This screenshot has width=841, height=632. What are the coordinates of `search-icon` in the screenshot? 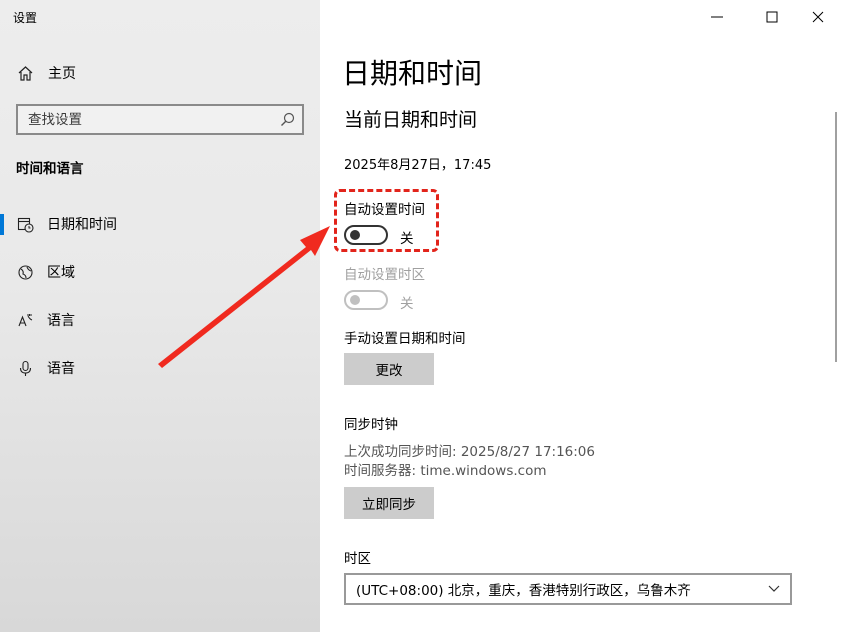 It's located at (287, 119).